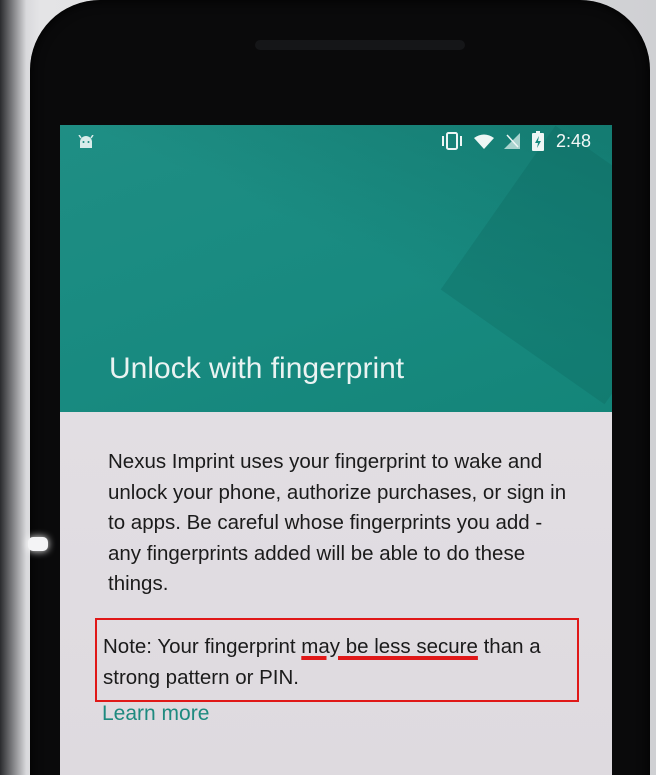  I want to click on battery-charging-icon, so click(538, 141).